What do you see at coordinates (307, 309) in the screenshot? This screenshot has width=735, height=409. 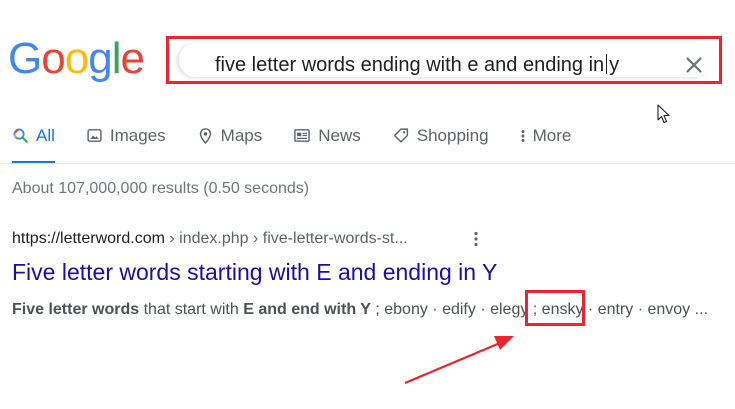 I see `snippet-bold: E and end with Y` at bounding box center [307, 309].